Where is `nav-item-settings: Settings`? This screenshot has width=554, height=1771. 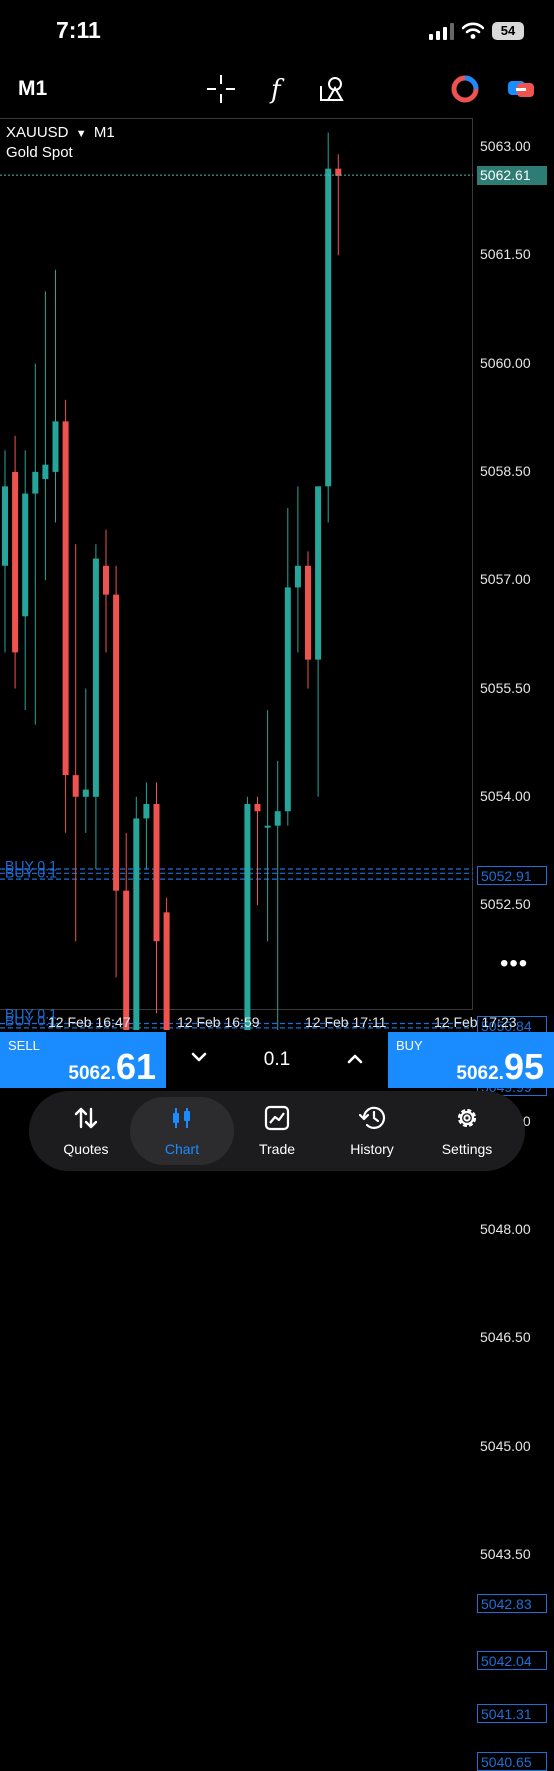 nav-item-settings: Settings is located at coordinates (467, 1131).